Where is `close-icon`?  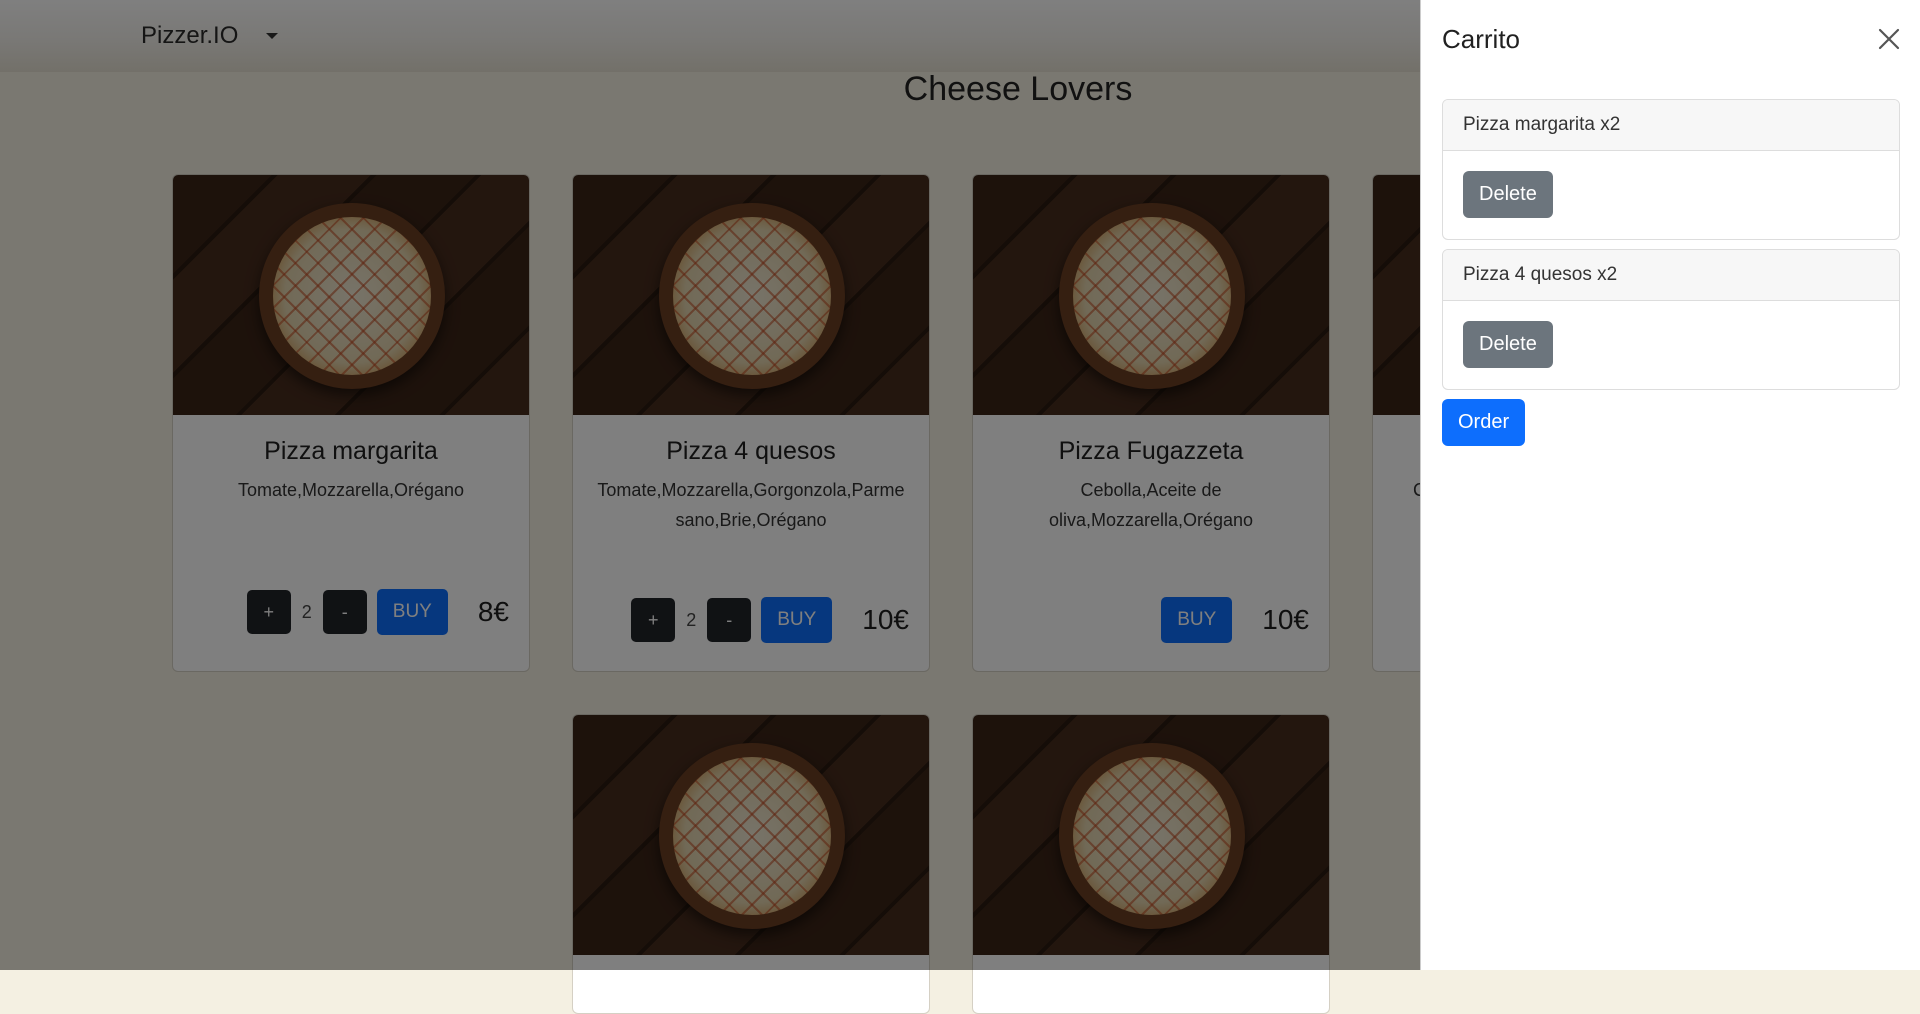
close-icon is located at coordinates (1889, 39).